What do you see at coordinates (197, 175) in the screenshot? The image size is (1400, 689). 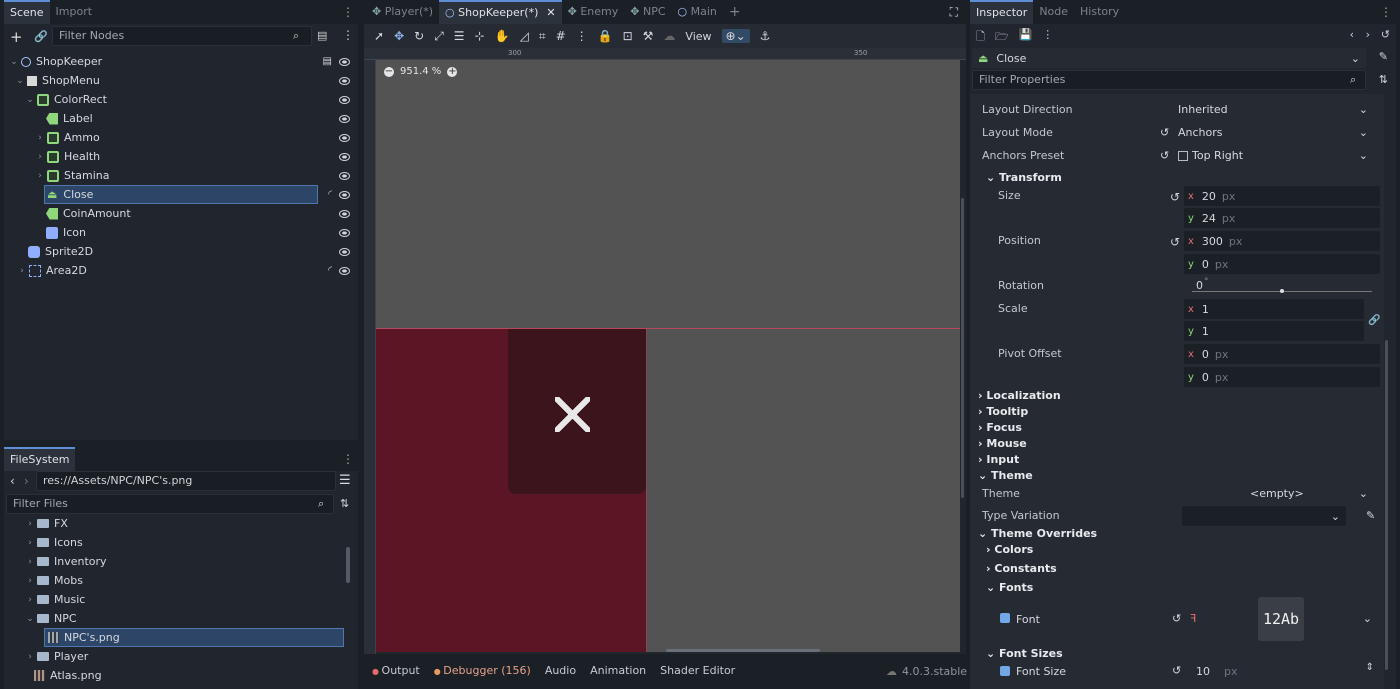 I see `tree-node-stamina: › Stamina` at bounding box center [197, 175].